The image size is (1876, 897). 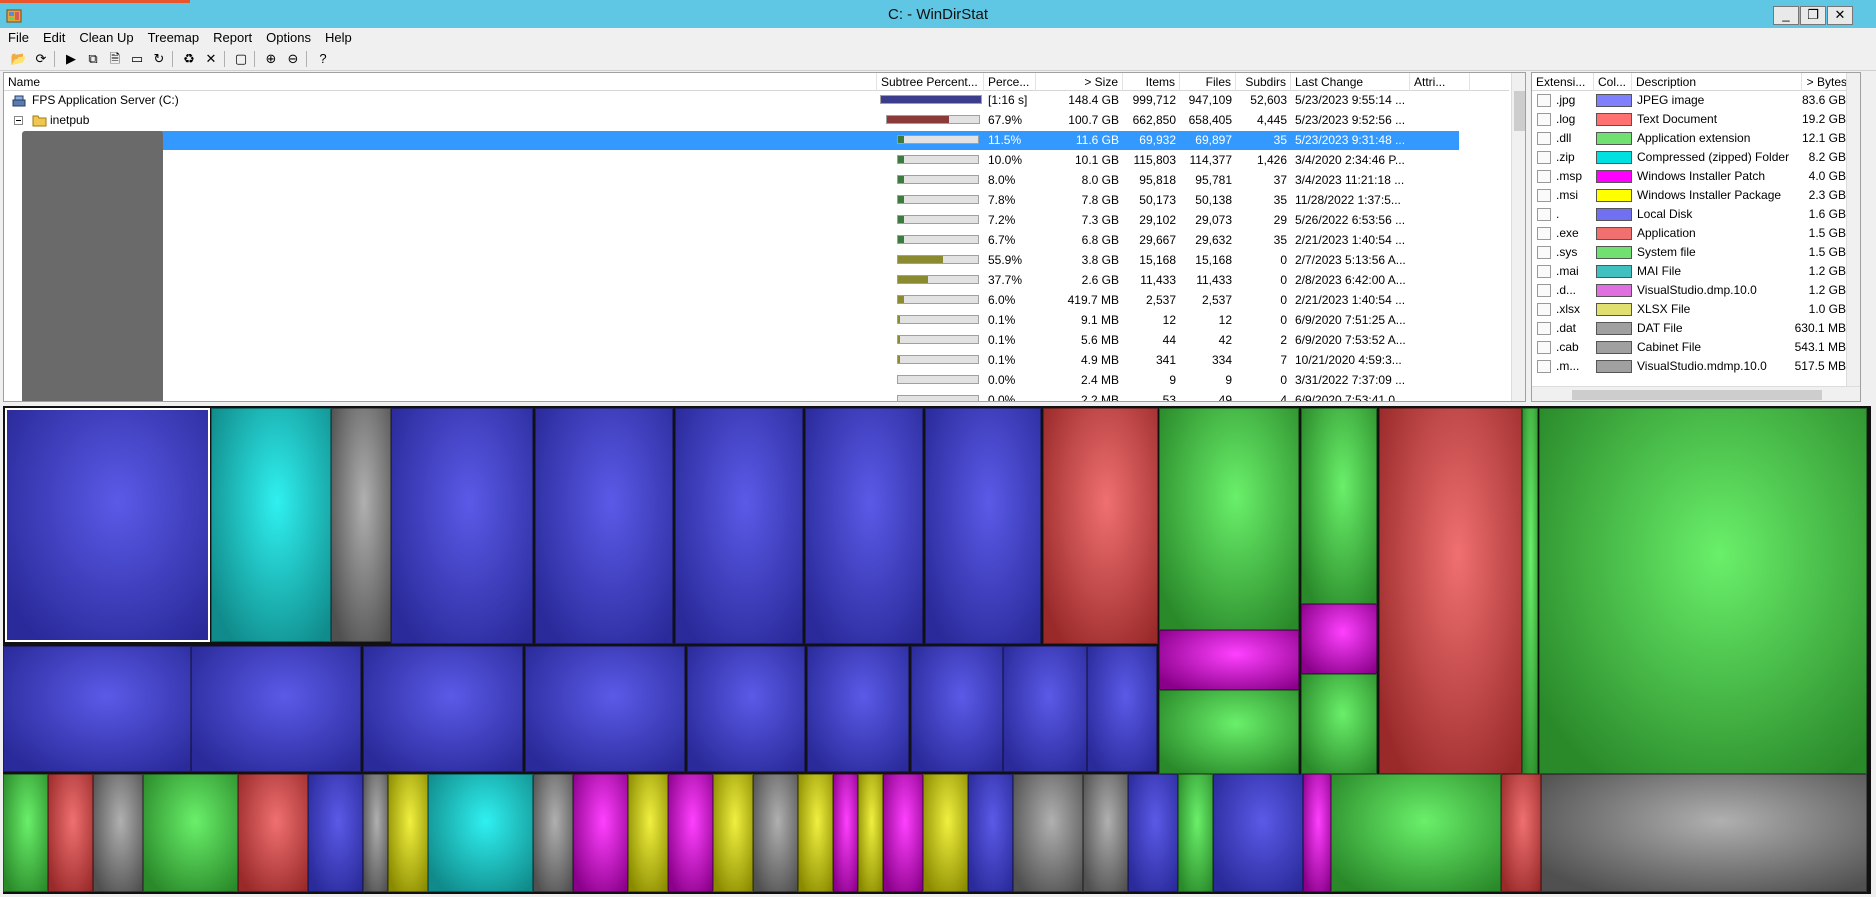 What do you see at coordinates (1786, 15) in the screenshot?
I see `minimize-button: _` at bounding box center [1786, 15].